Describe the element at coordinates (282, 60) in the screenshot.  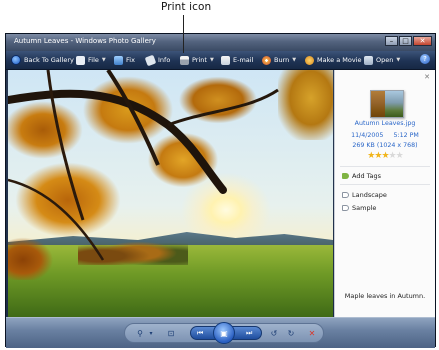
I see `burn-label: Burn` at that location.